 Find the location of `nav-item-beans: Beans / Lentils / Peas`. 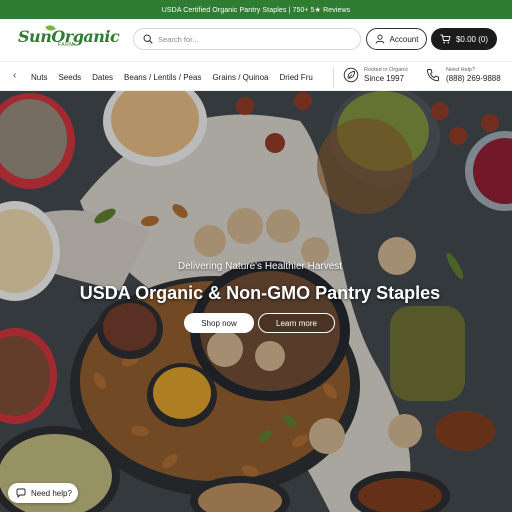

nav-item-beans: Beans / Lentils / Peas is located at coordinates (162, 77).